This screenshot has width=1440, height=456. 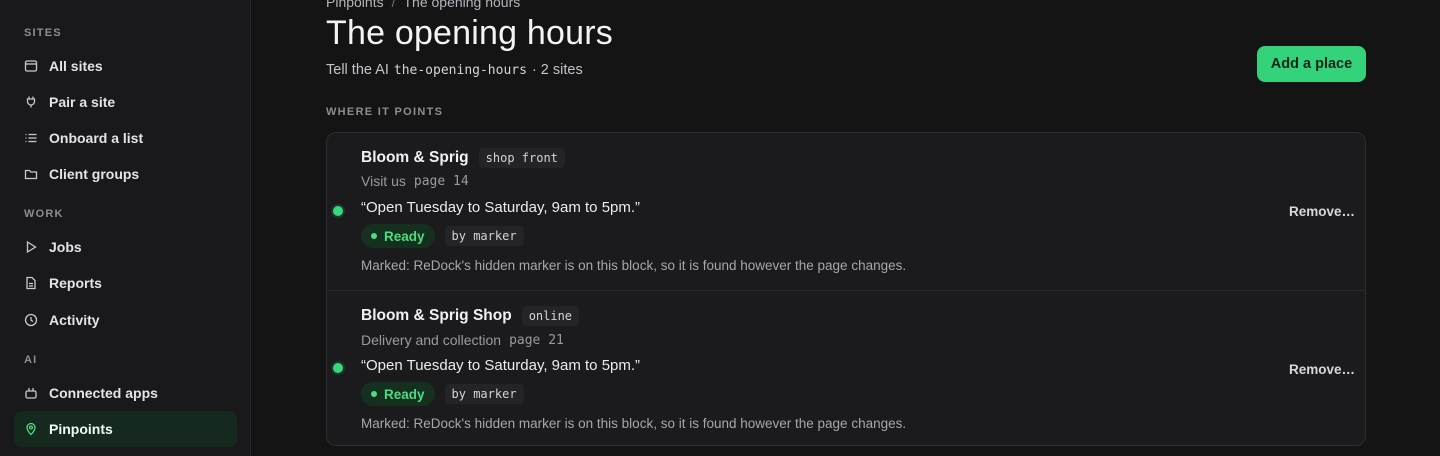 I want to click on add-place-button: Add a place, so click(x=1311, y=64).